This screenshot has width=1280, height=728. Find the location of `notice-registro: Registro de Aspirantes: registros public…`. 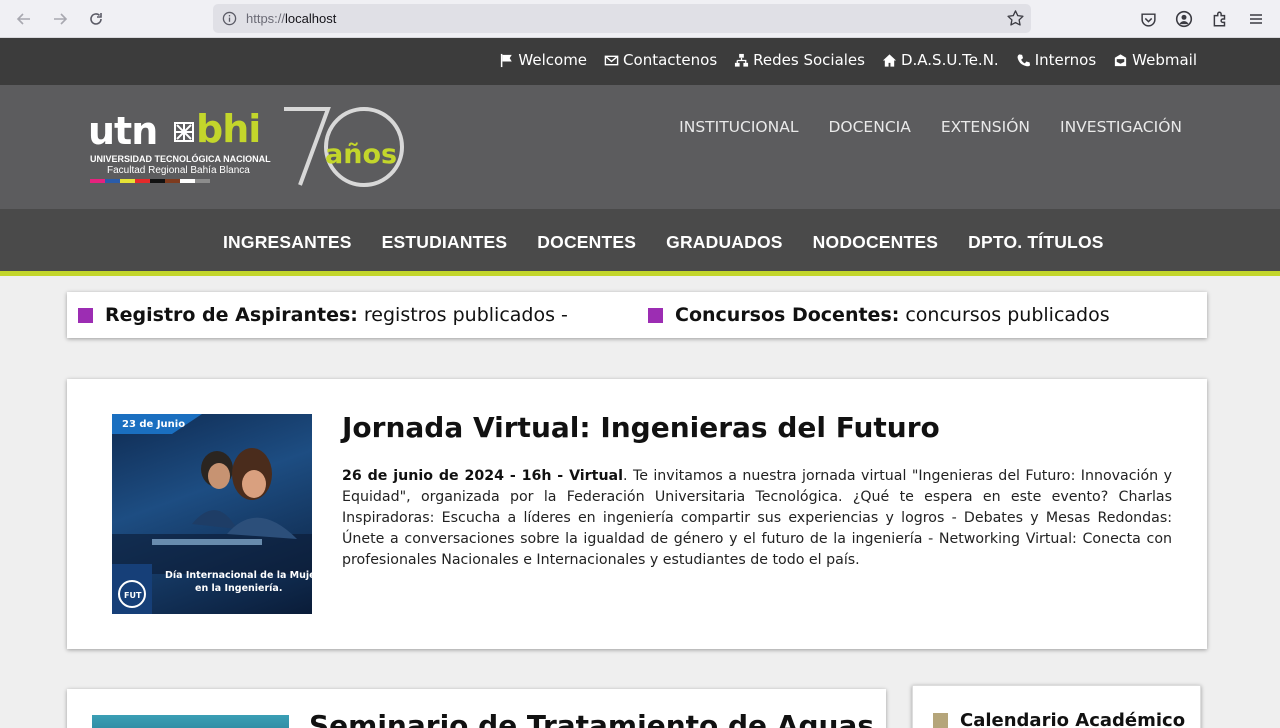

notice-registro: Registro de Aspirantes: registros public… is located at coordinates (323, 315).